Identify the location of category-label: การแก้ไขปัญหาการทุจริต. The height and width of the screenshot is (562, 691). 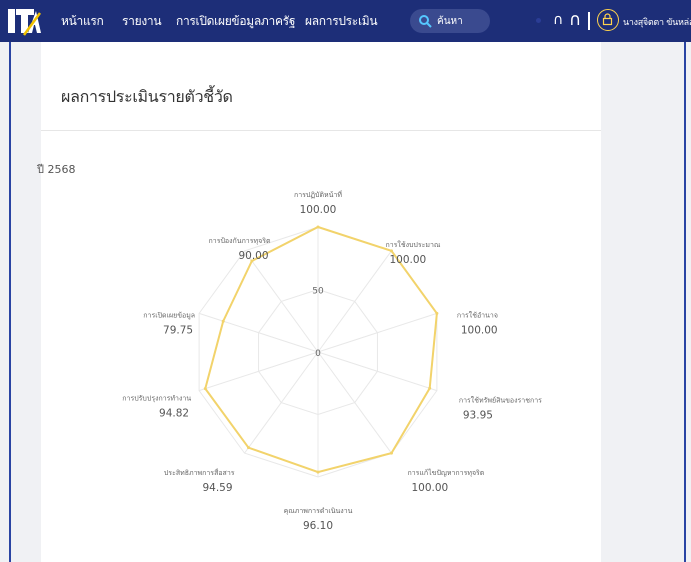
(445, 472).